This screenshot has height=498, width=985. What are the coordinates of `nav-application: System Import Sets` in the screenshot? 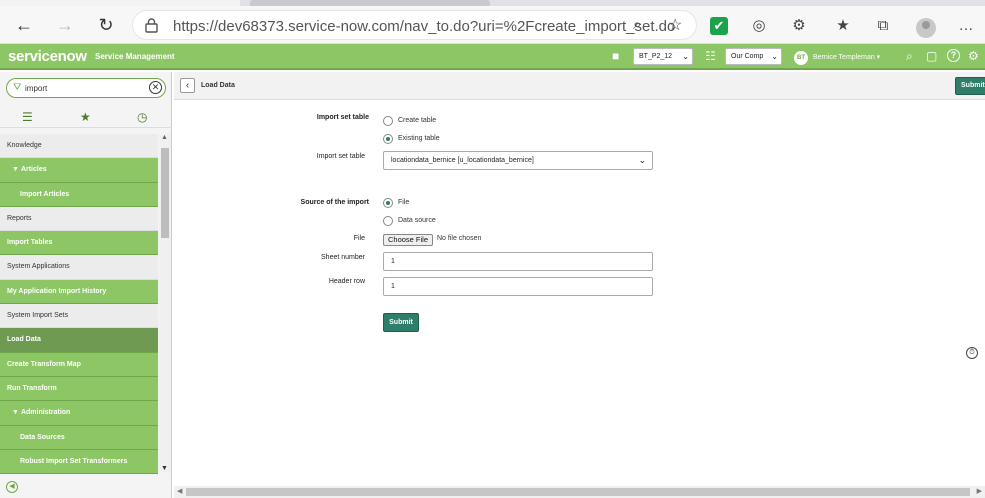 It's located at (79, 316).